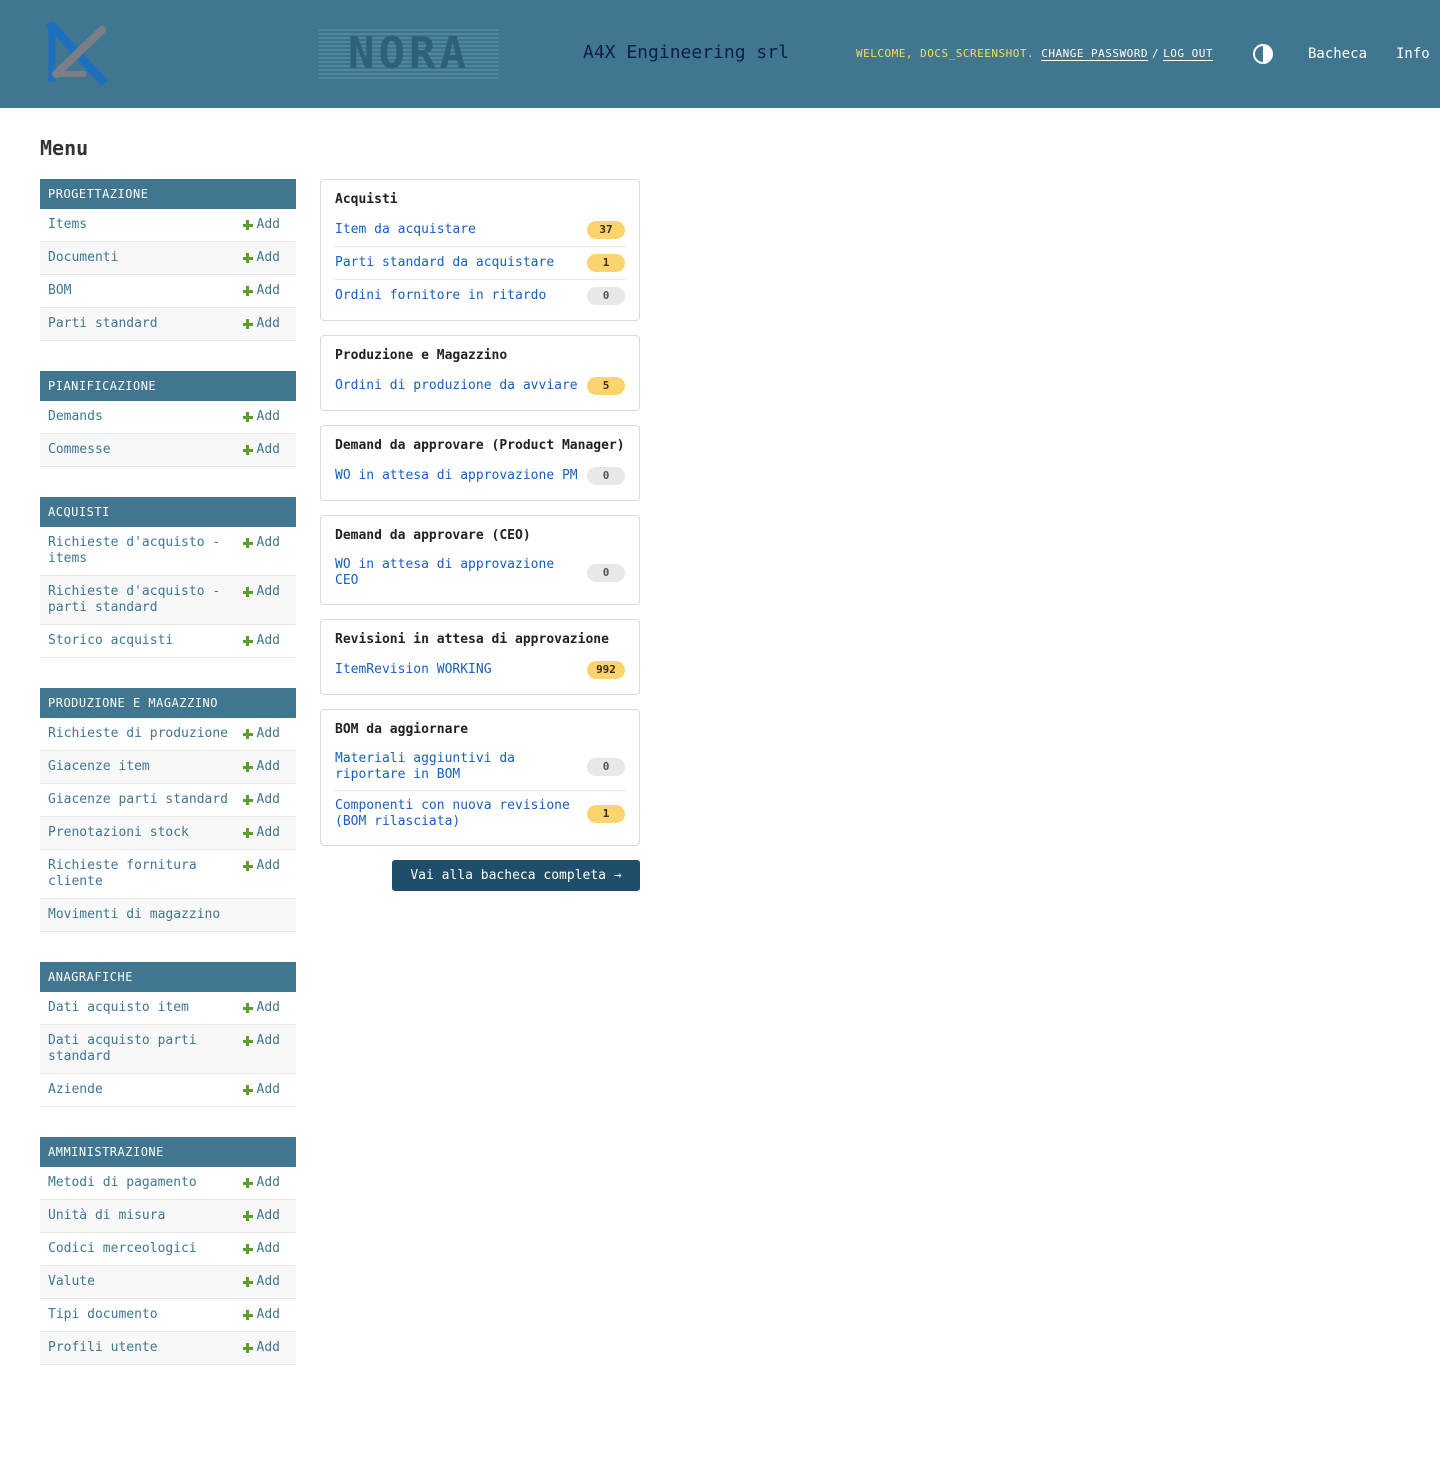  I want to click on menu-link-richieste-d-acquisto-items: Richieste d'acquisto - items, so click(140, 551).